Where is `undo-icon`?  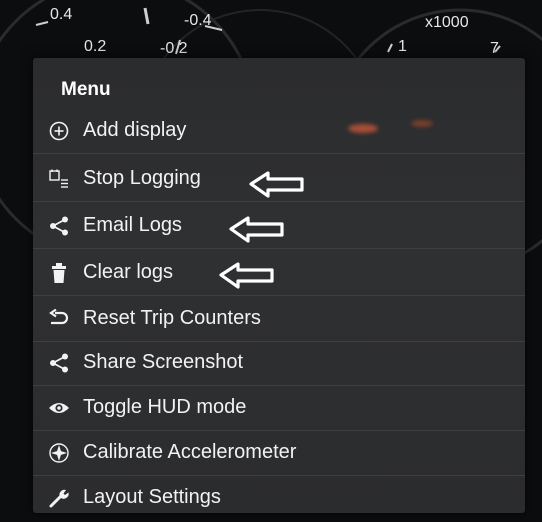 undo-icon is located at coordinates (59, 319).